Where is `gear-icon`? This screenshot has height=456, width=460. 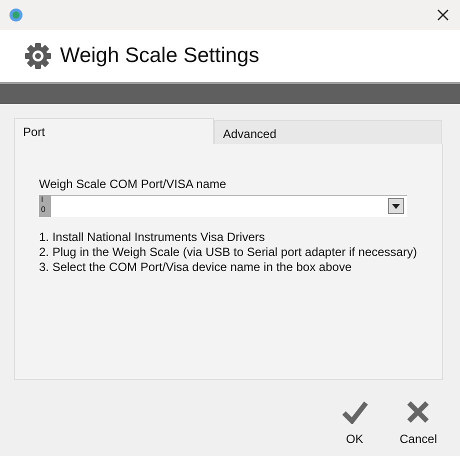
gear-icon is located at coordinates (38, 56).